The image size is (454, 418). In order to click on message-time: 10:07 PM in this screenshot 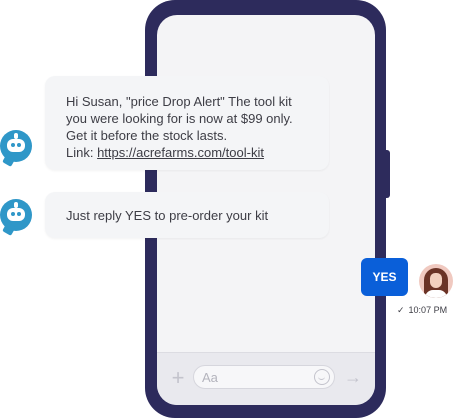, I will do `click(428, 310)`.